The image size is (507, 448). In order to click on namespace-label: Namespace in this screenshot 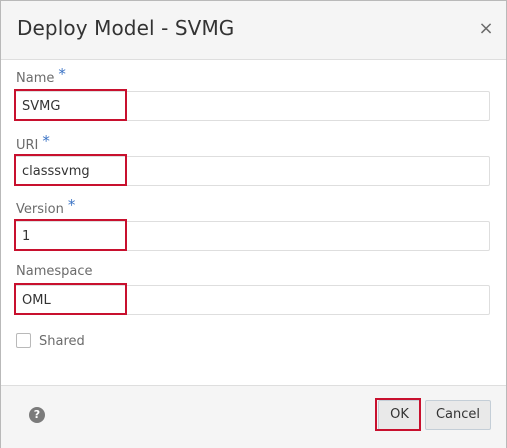, I will do `click(54, 271)`.